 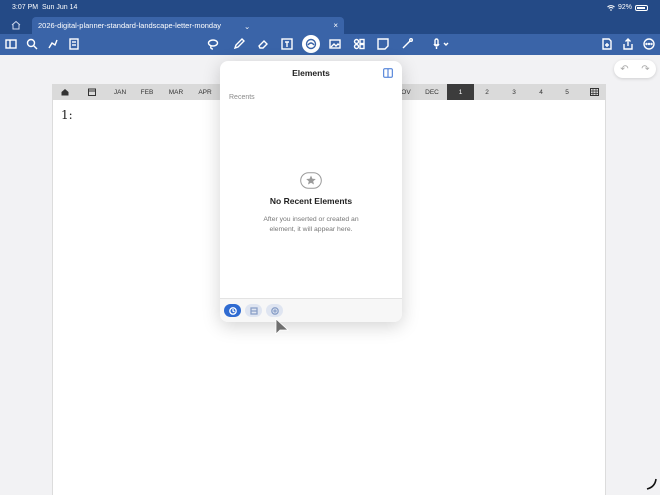 What do you see at coordinates (311, 44) in the screenshot?
I see `elements-icon` at bounding box center [311, 44].